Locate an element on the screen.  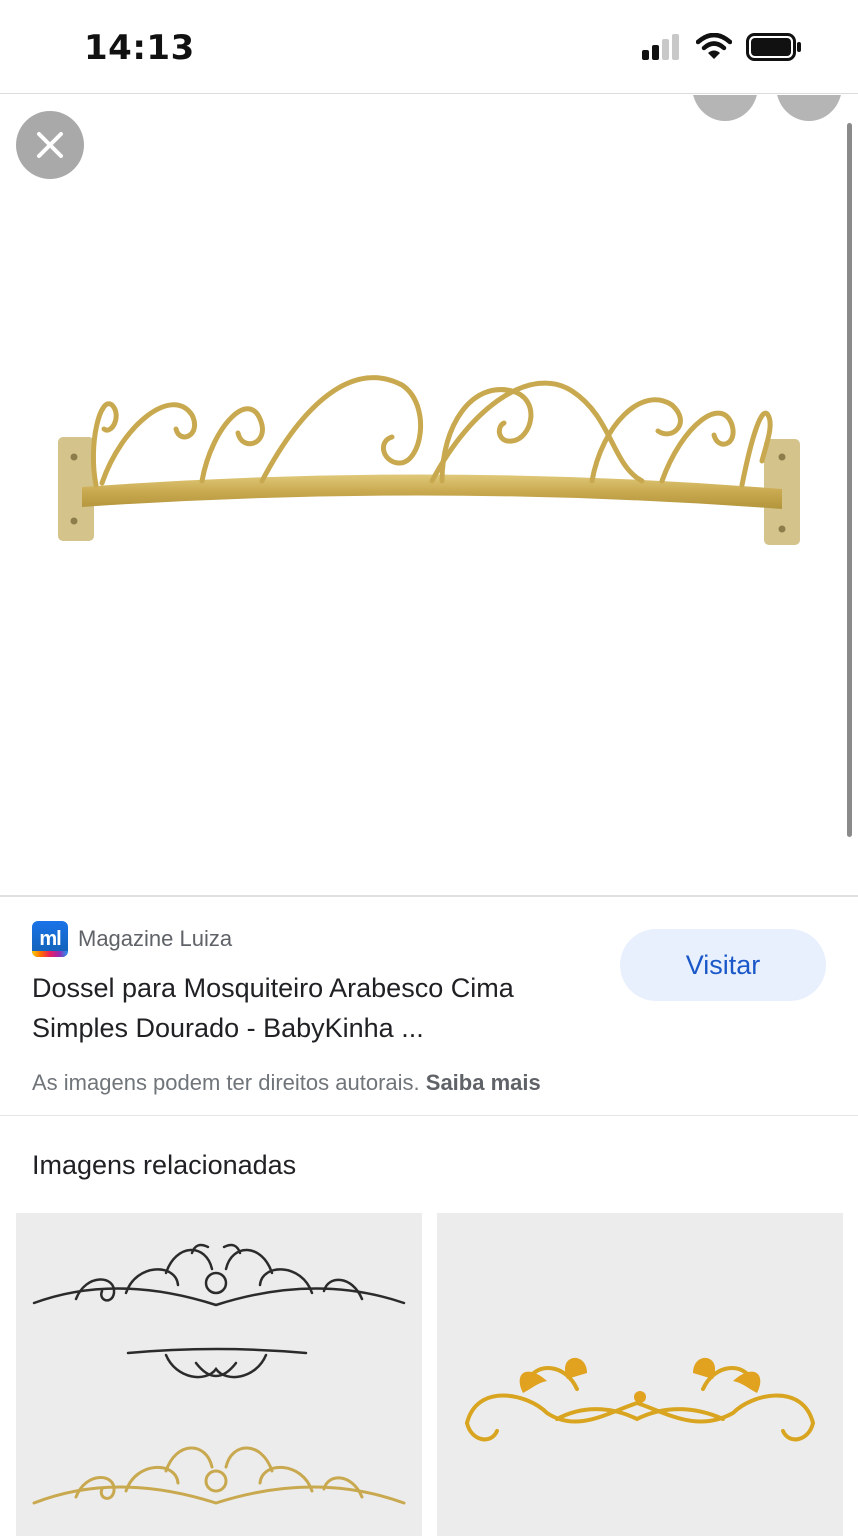
learn-more-link: Saiba mais is located at coordinates (483, 1082).